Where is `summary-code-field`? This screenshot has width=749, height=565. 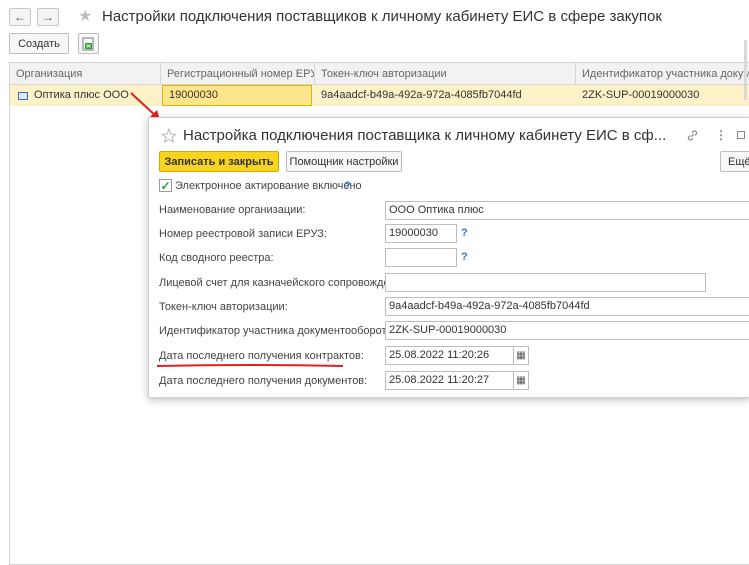 summary-code-field is located at coordinates (421, 257).